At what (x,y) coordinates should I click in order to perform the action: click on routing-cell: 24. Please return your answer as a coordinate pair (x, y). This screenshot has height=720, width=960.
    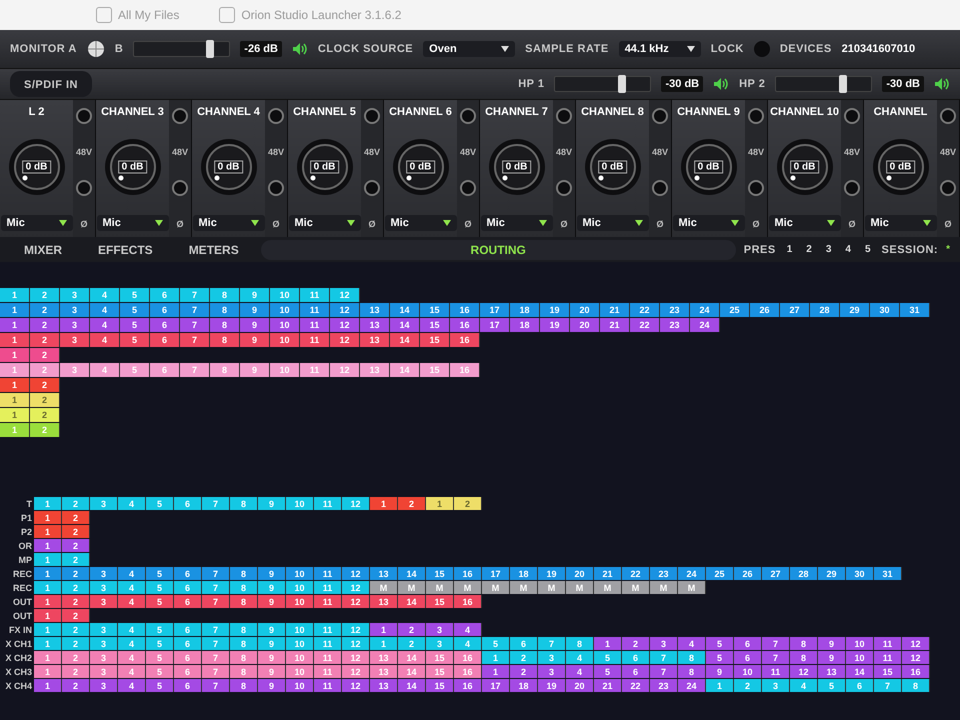
    Looking at the image, I should click on (705, 310).